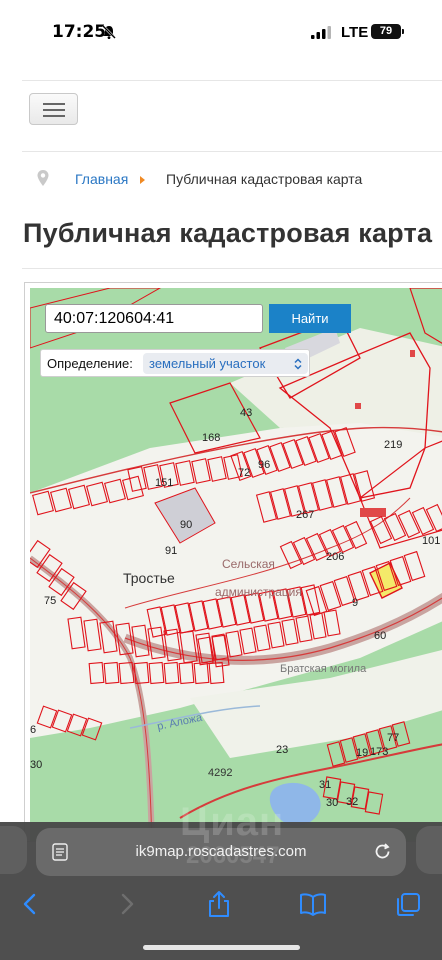 The width and height of the screenshot is (442, 960). I want to click on definition-selector: Определение: земельный участок, so click(175, 363).